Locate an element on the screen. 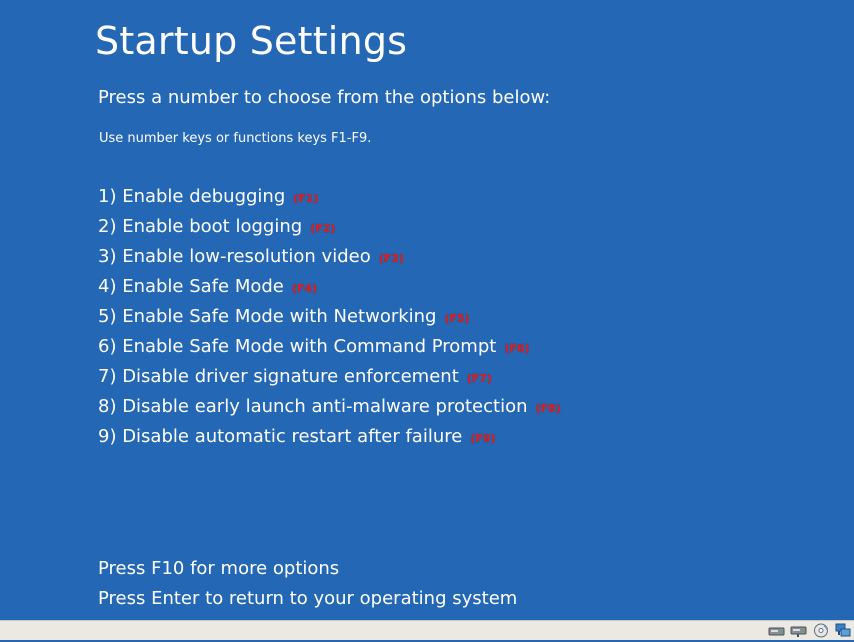  option-label: 6) Enable Safe Mode with Command Prompt is located at coordinates (297, 346).